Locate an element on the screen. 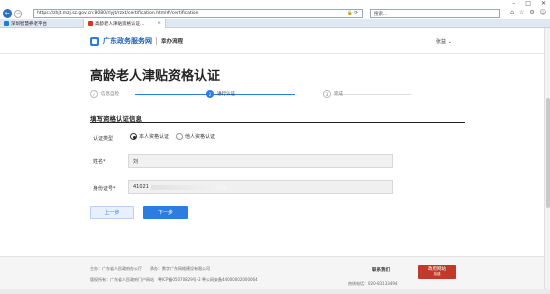  page-scrollbar is located at coordinates (547, 161).